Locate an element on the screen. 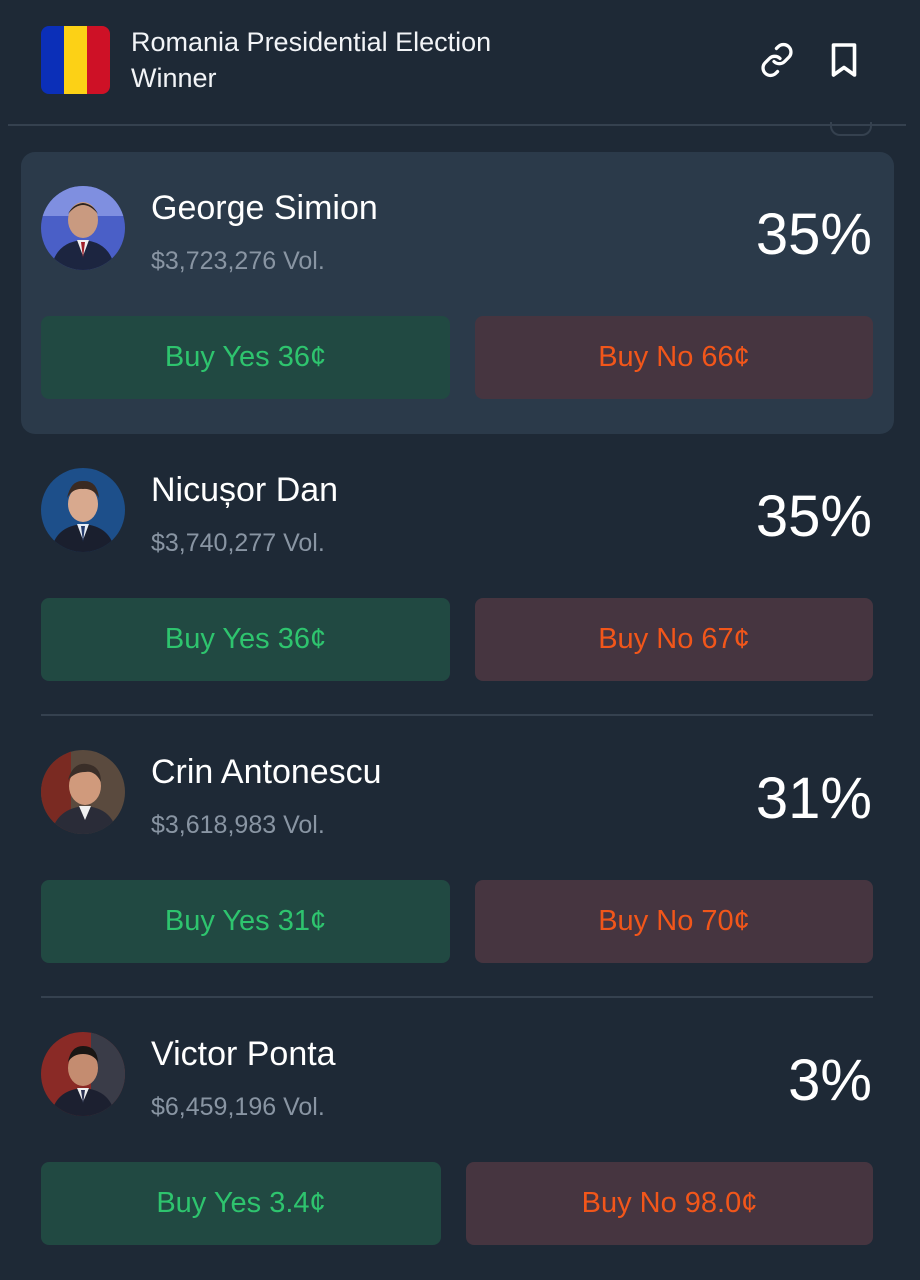  market-title: Romania Presidential Election Winner is located at coordinates (311, 60).